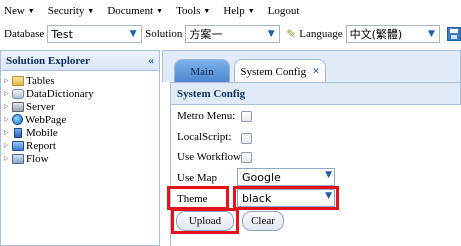  I want to click on menu-document: Document ▼, so click(135, 11).